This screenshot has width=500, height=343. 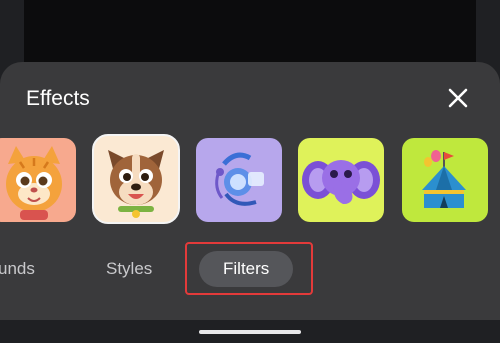 I want to click on diver-helmet-icon, so click(x=239, y=179).